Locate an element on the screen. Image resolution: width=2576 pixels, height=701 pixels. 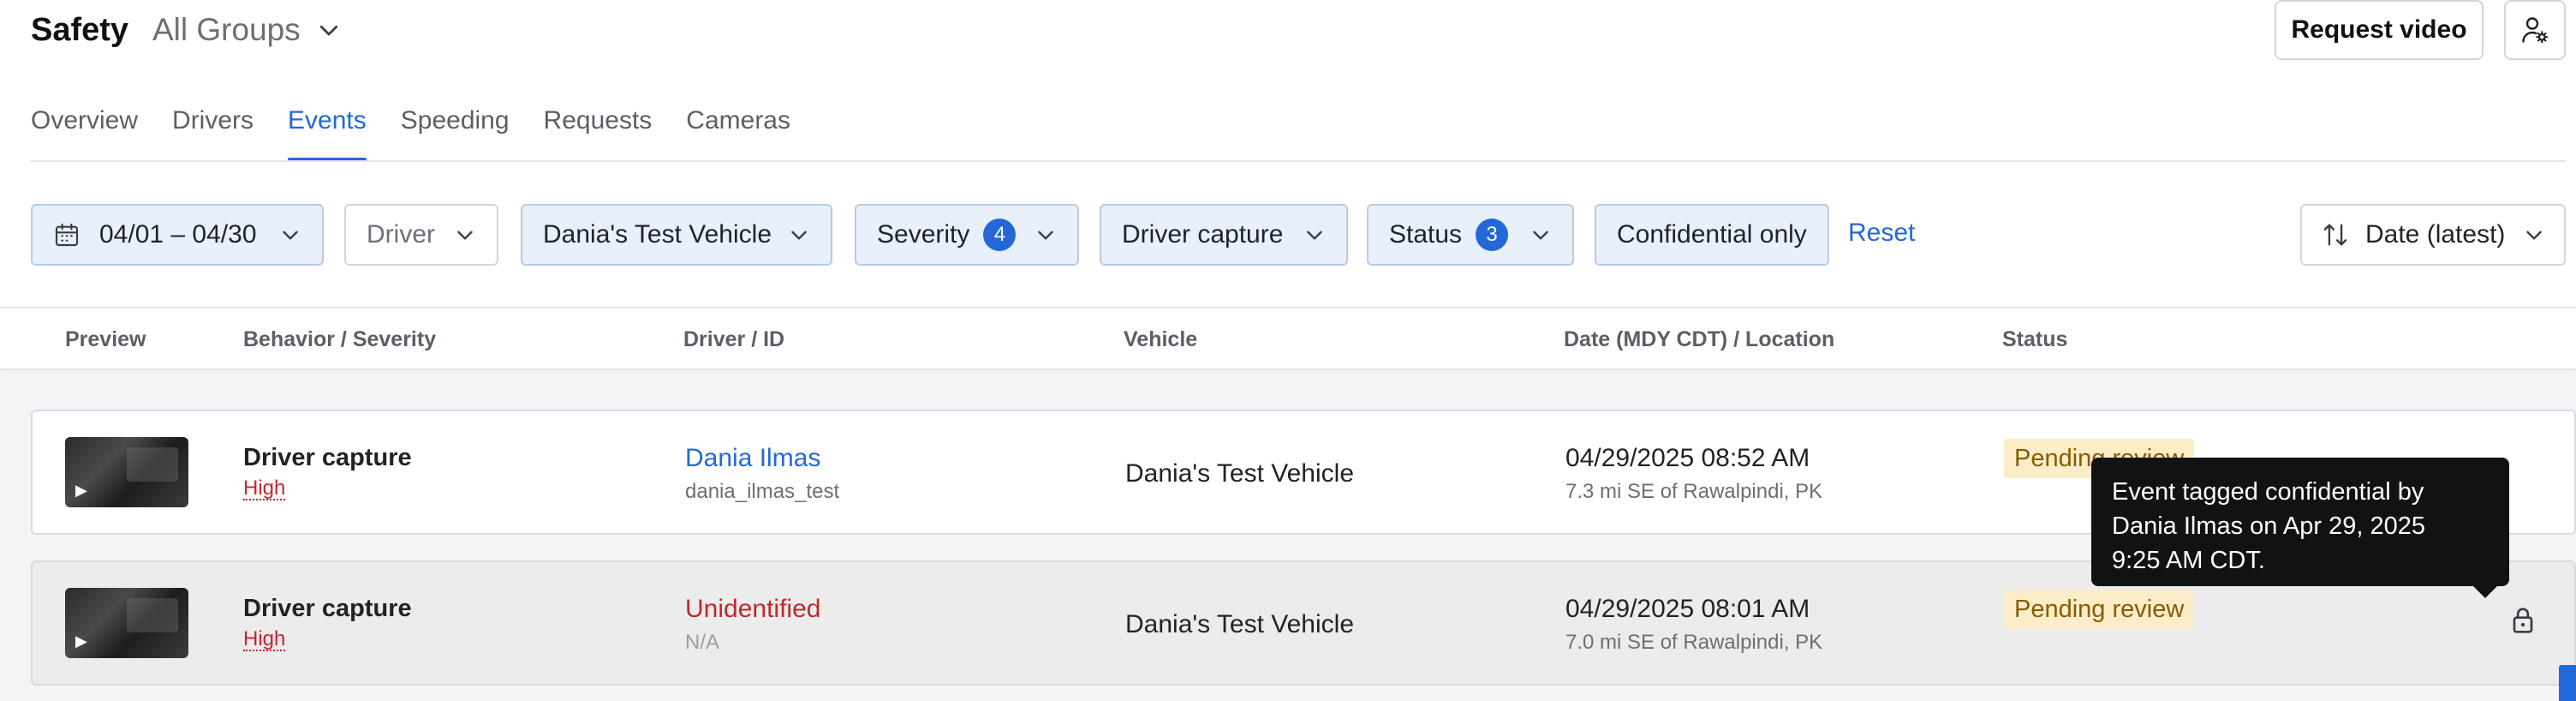
severity-filter: Severity 4 is located at coordinates (967, 235).